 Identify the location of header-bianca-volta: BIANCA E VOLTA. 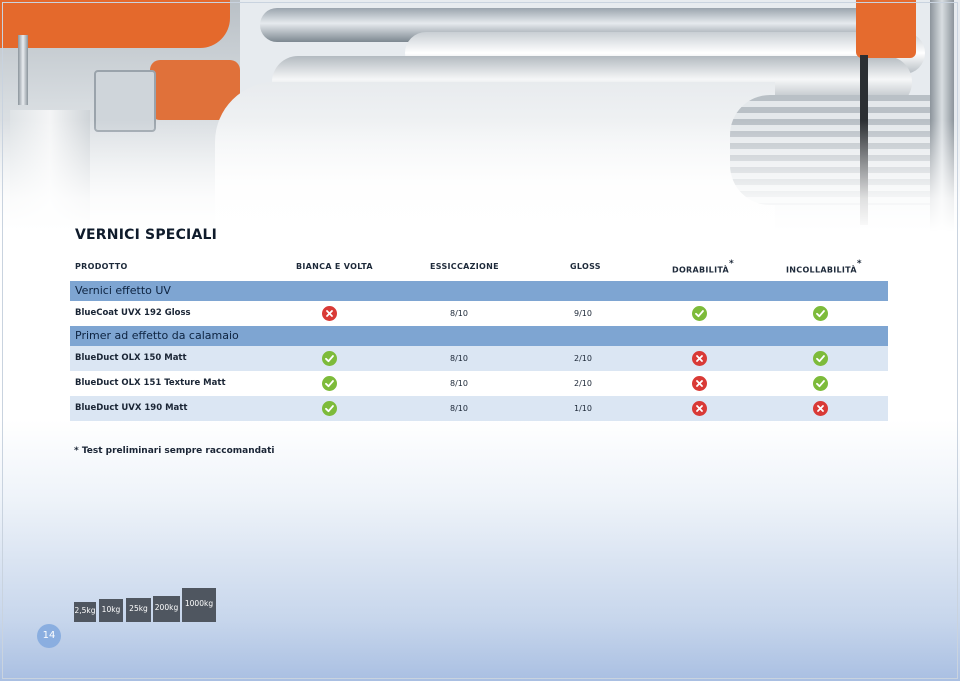
(334, 266).